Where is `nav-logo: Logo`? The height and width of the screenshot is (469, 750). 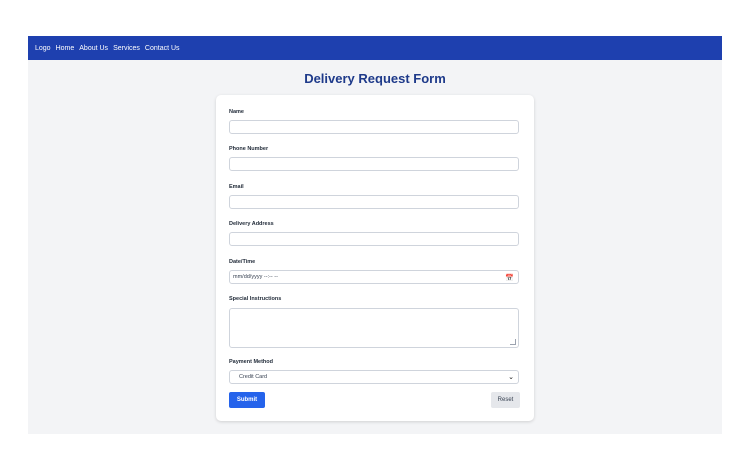
nav-logo: Logo is located at coordinates (43, 48).